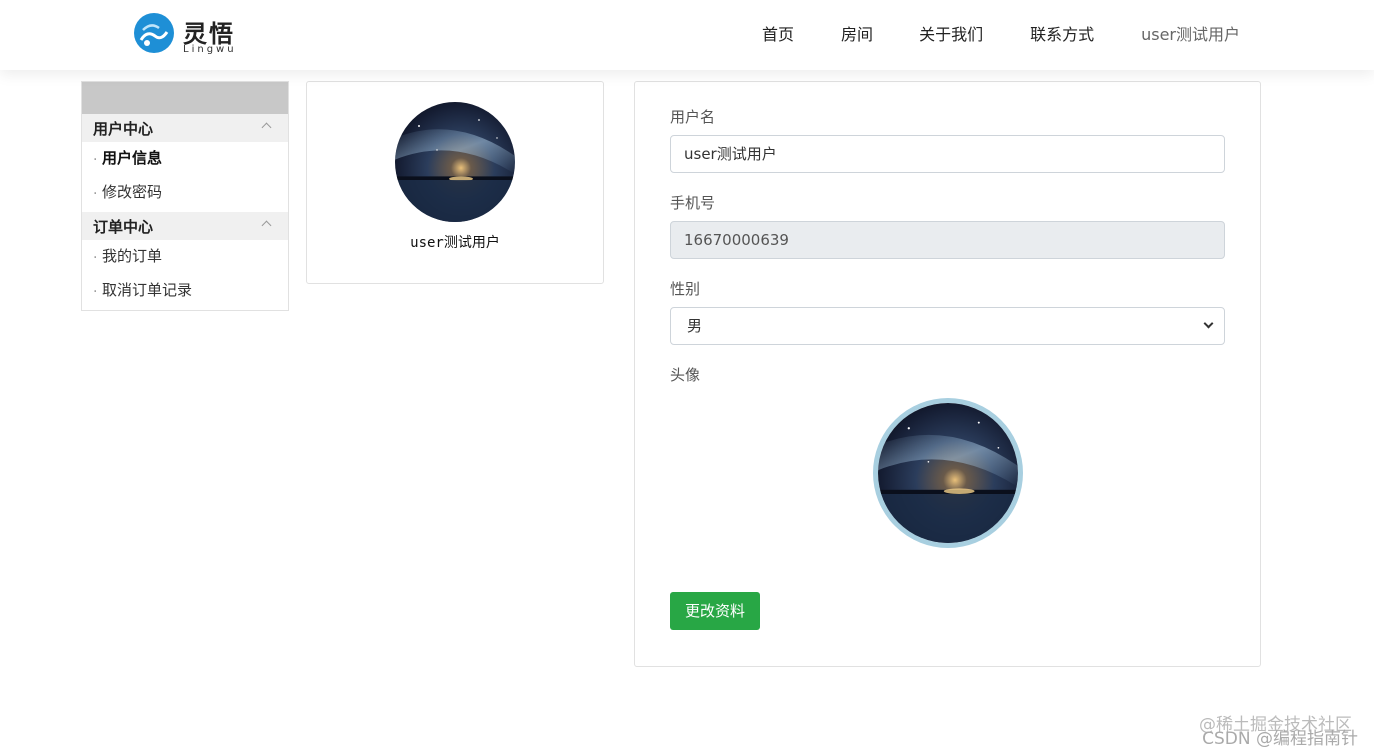  Describe the element at coordinates (685, 375) in the screenshot. I see `avatar-label: 头像` at that location.